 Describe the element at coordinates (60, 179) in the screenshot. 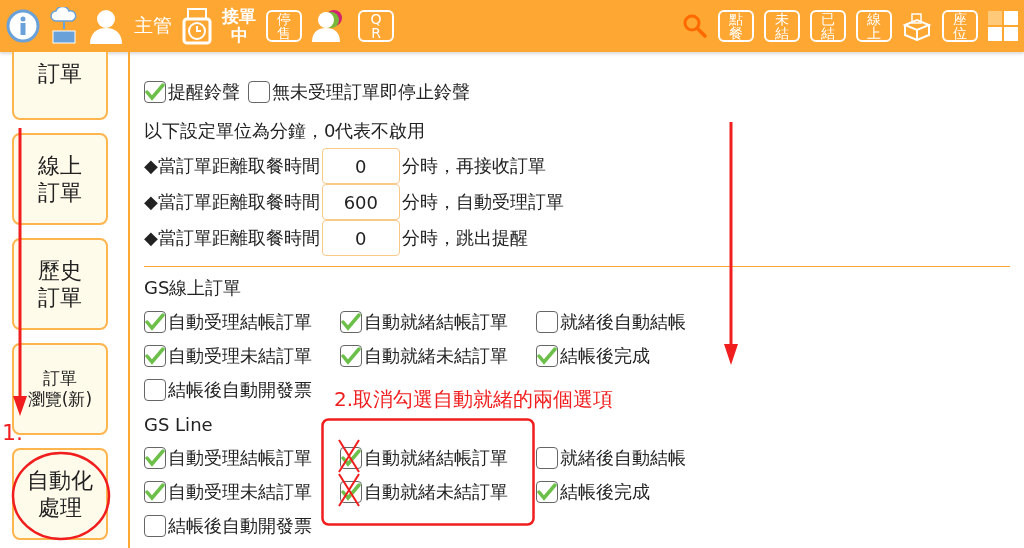

I see `sidebar-item: 線上 訂單` at that location.